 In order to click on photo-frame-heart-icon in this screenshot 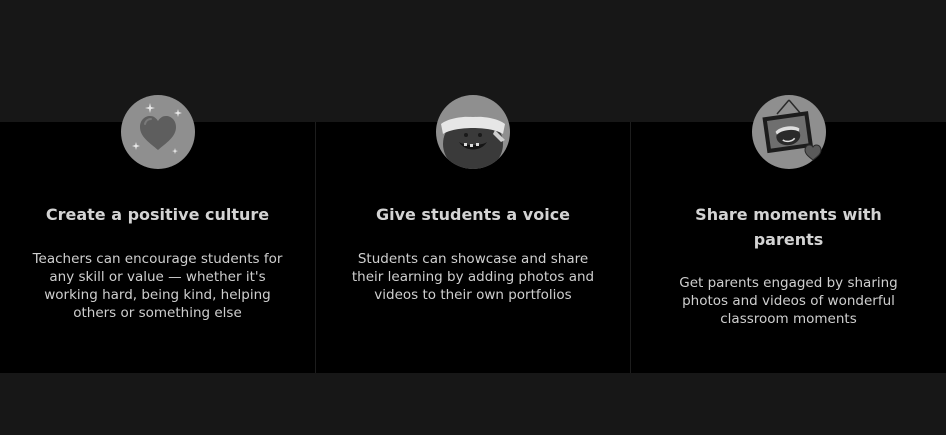, I will do `click(789, 132)`.